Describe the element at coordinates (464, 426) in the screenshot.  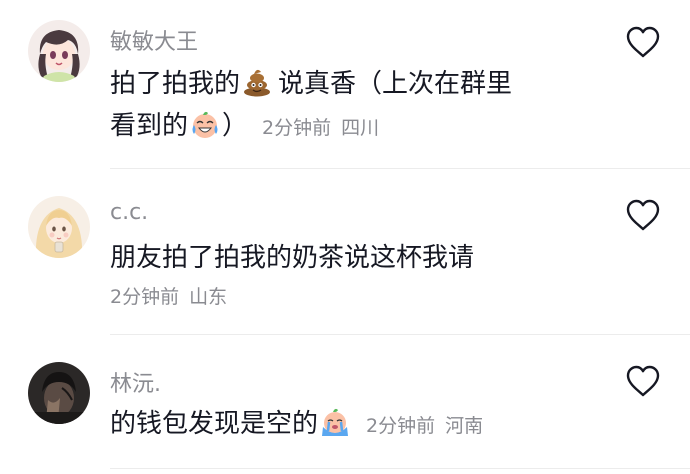
I see `comment-location: 河南` at that location.